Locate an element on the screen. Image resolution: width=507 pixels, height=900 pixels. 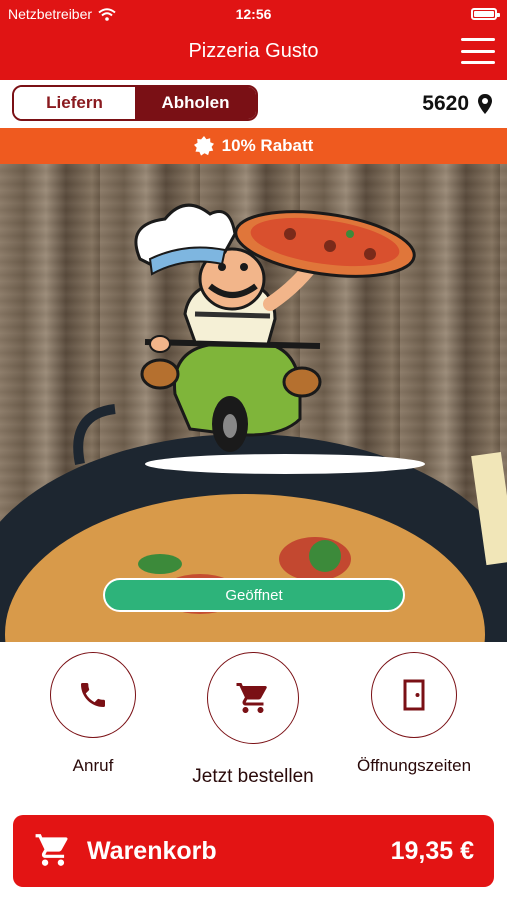
postcode-selector: 5620 is located at coordinates (457, 104).